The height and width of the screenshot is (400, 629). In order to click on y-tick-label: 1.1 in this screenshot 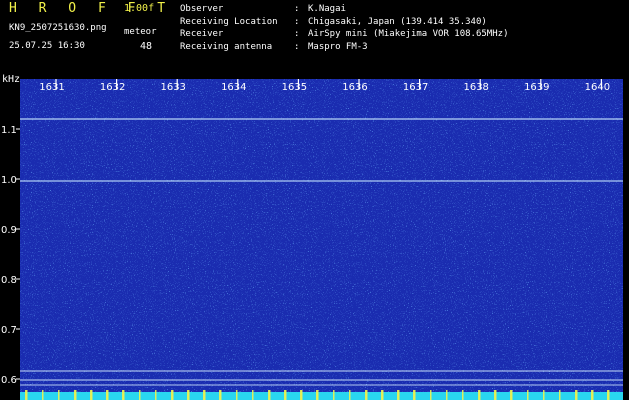, I will do `click(9, 130)`.